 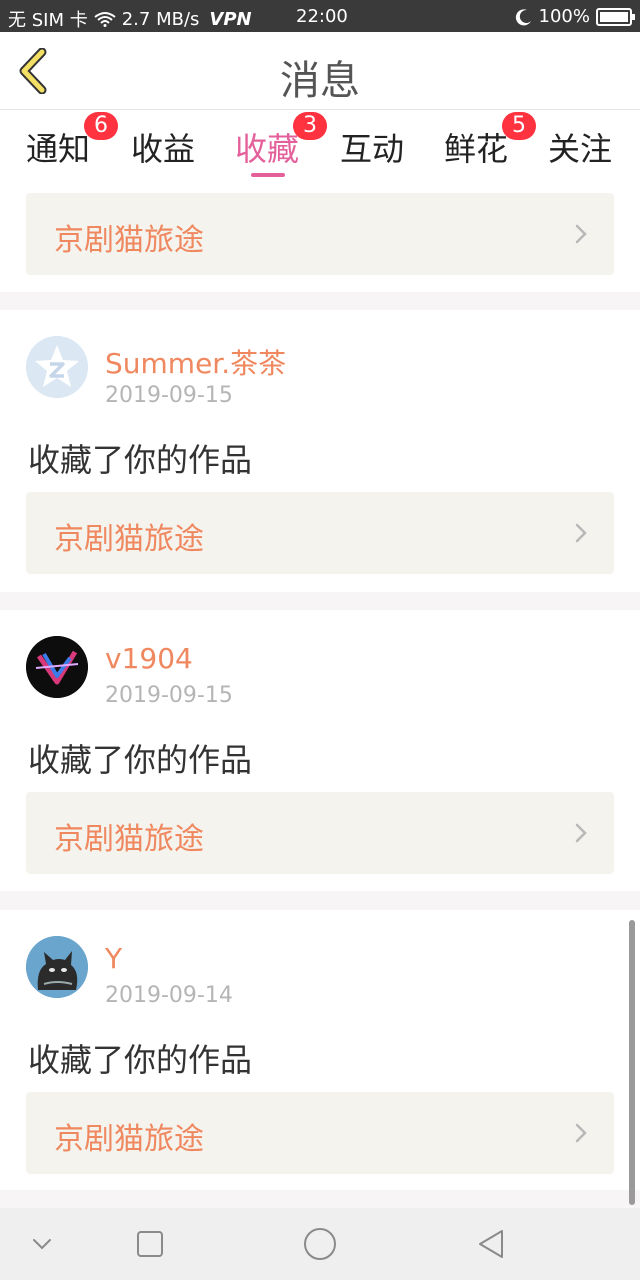 I want to click on status-left: 无 SIM 卡 2.7 MB/s VPN, so click(x=130, y=19).